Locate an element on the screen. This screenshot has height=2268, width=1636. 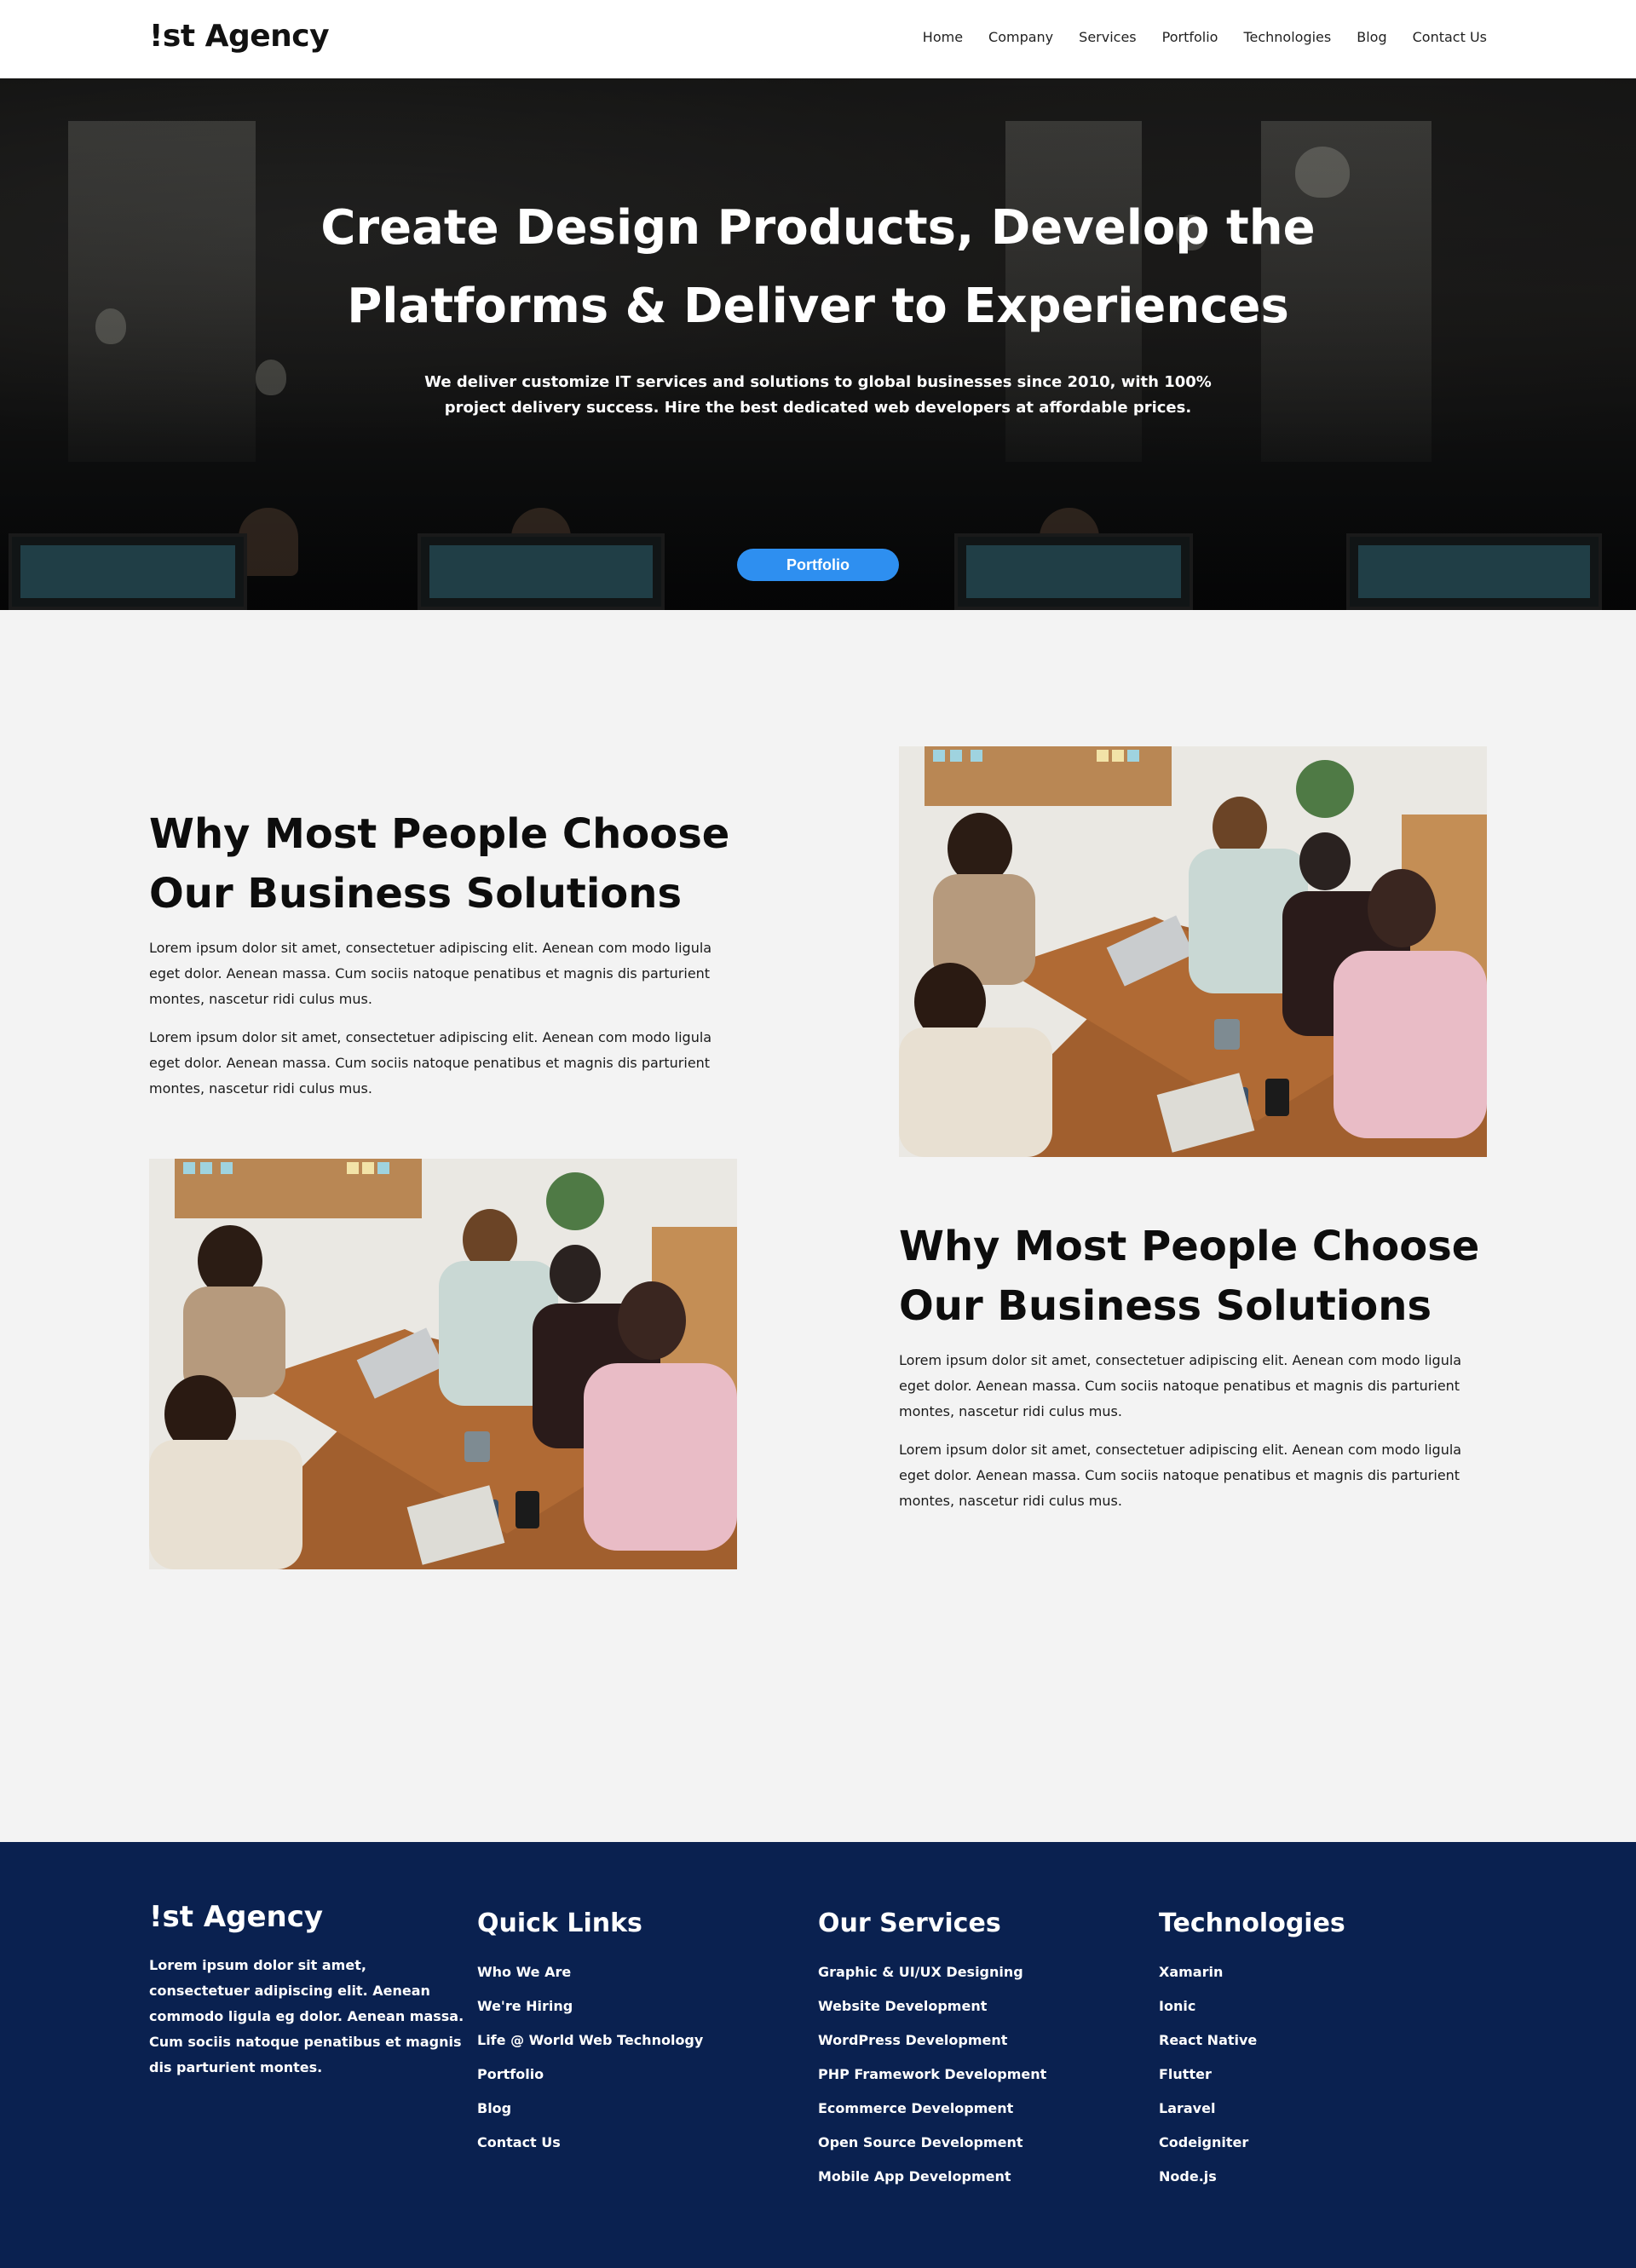
footer-tech-link: Ionic is located at coordinates (1252, 2006).